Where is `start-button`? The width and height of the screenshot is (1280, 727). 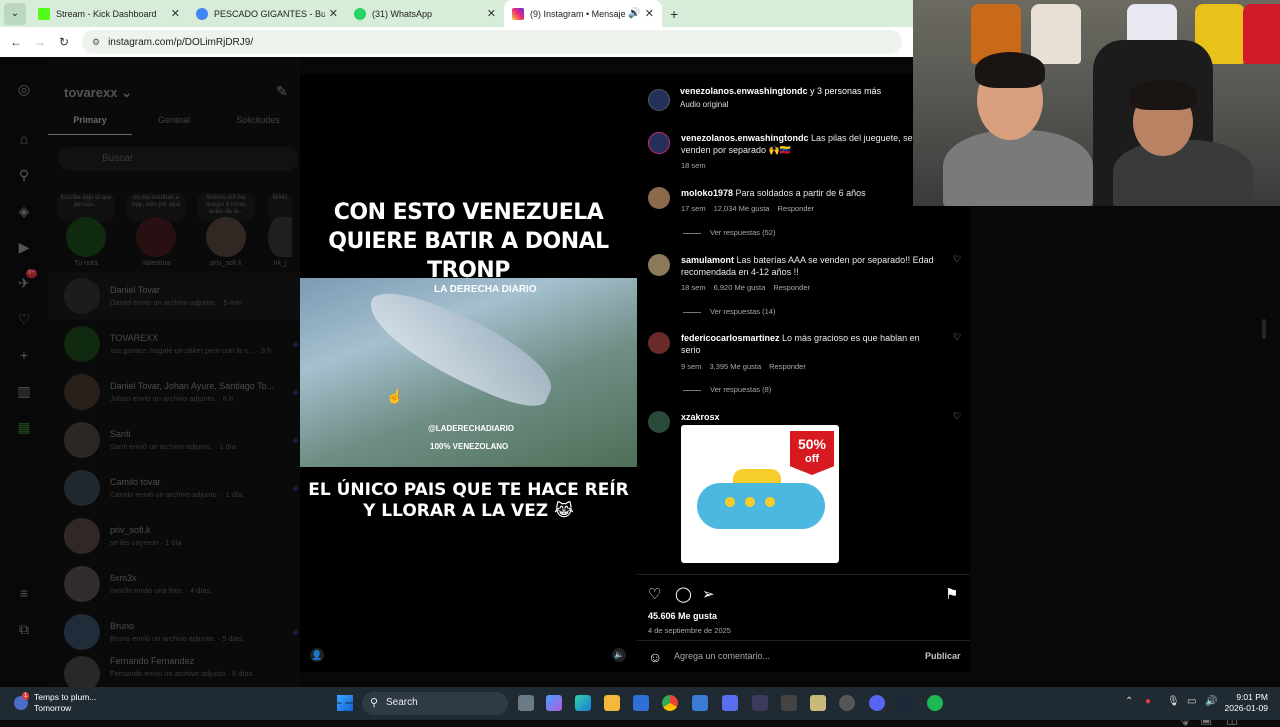 start-button is located at coordinates (345, 703).